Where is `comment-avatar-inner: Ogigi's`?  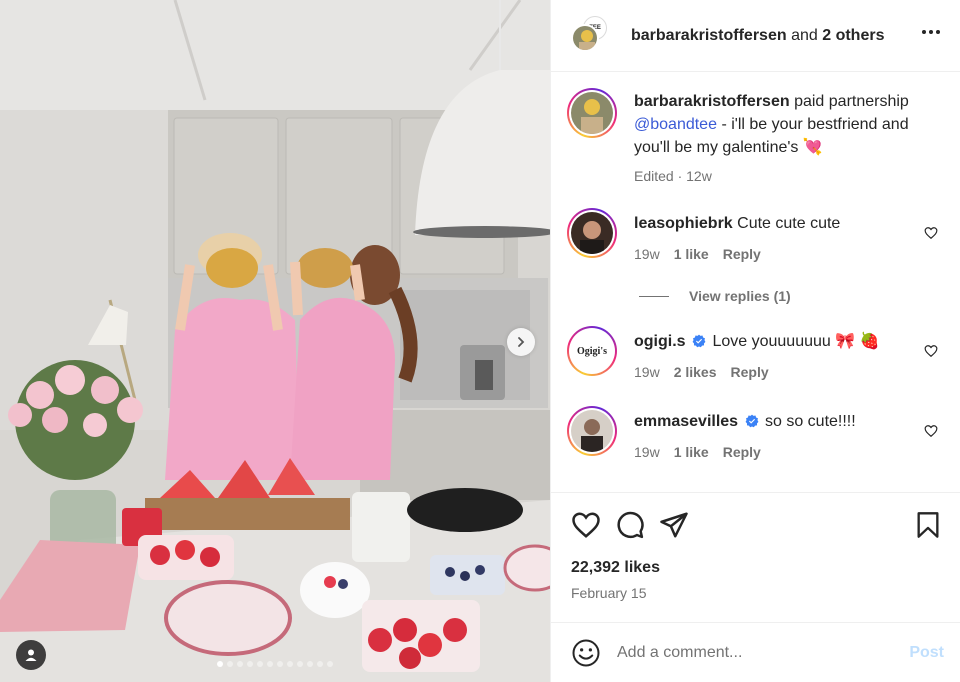
comment-avatar-inner: Ogigi's is located at coordinates (592, 351).